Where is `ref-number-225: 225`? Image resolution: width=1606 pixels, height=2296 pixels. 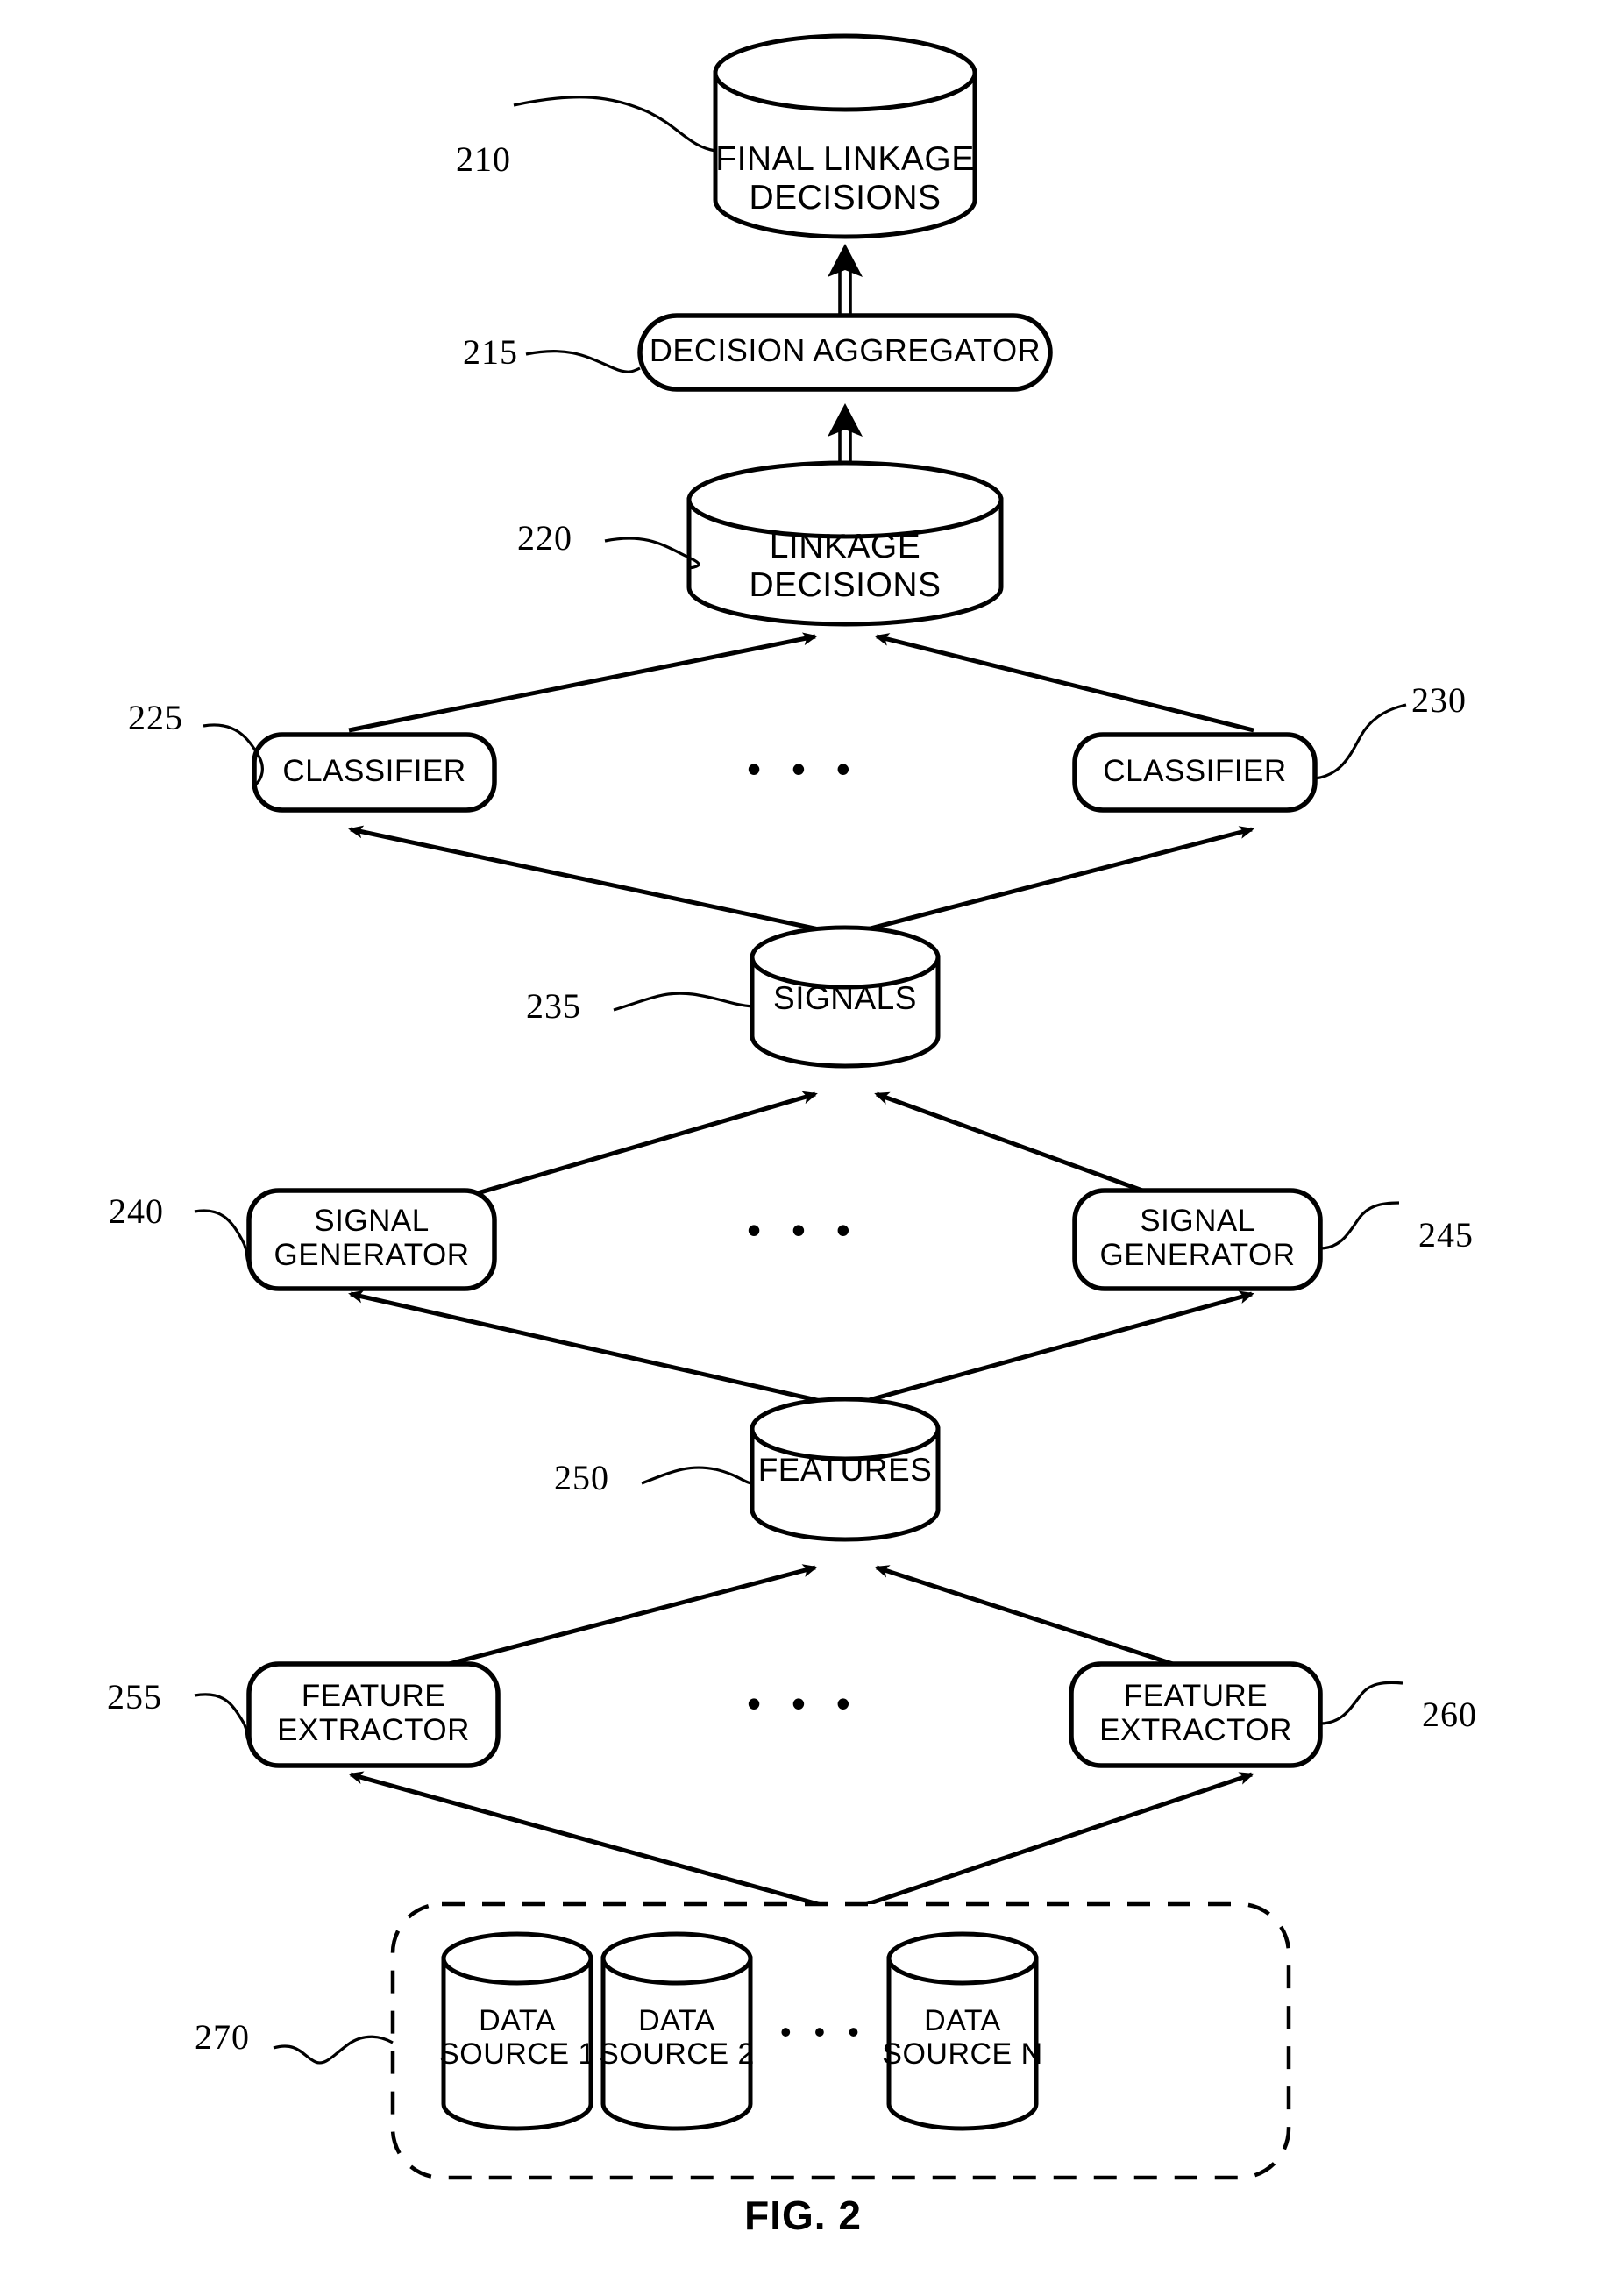 ref-number-225: 225 is located at coordinates (155, 717).